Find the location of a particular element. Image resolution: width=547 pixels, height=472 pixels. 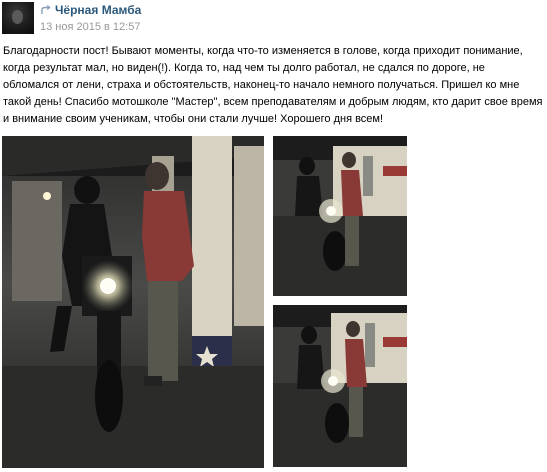

post-photo-top is located at coordinates (340, 216).